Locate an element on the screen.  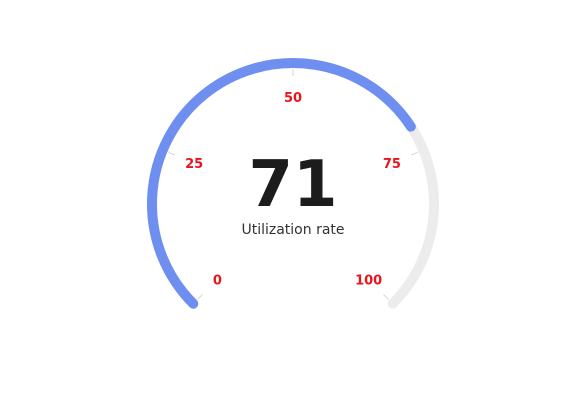
tick-label-100: 100 is located at coordinates (368, 281).